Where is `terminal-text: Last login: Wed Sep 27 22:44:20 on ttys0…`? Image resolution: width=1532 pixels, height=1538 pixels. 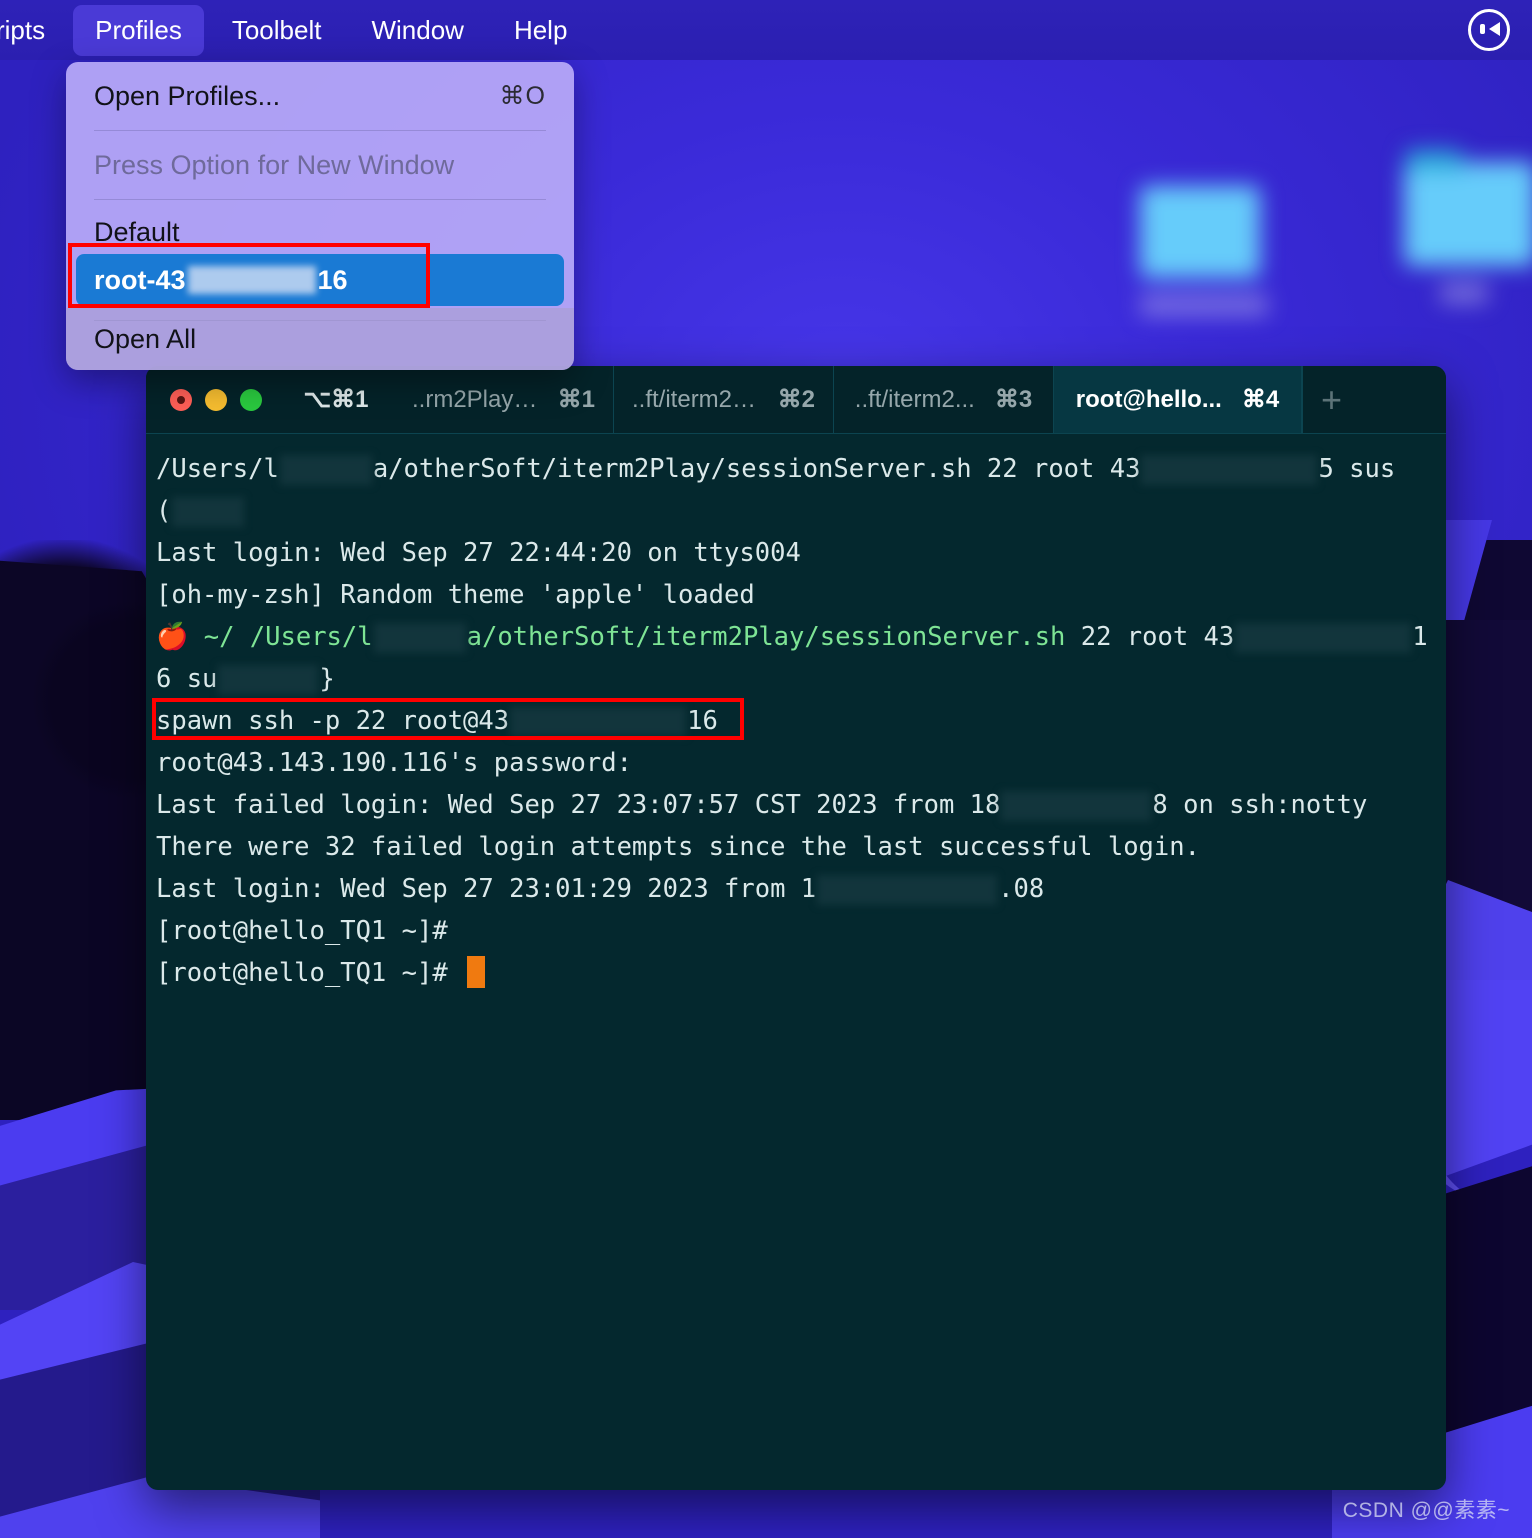
terminal-text: Last login: Wed Sep 27 22:44:20 on ttys0… is located at coordinates (478, 553).